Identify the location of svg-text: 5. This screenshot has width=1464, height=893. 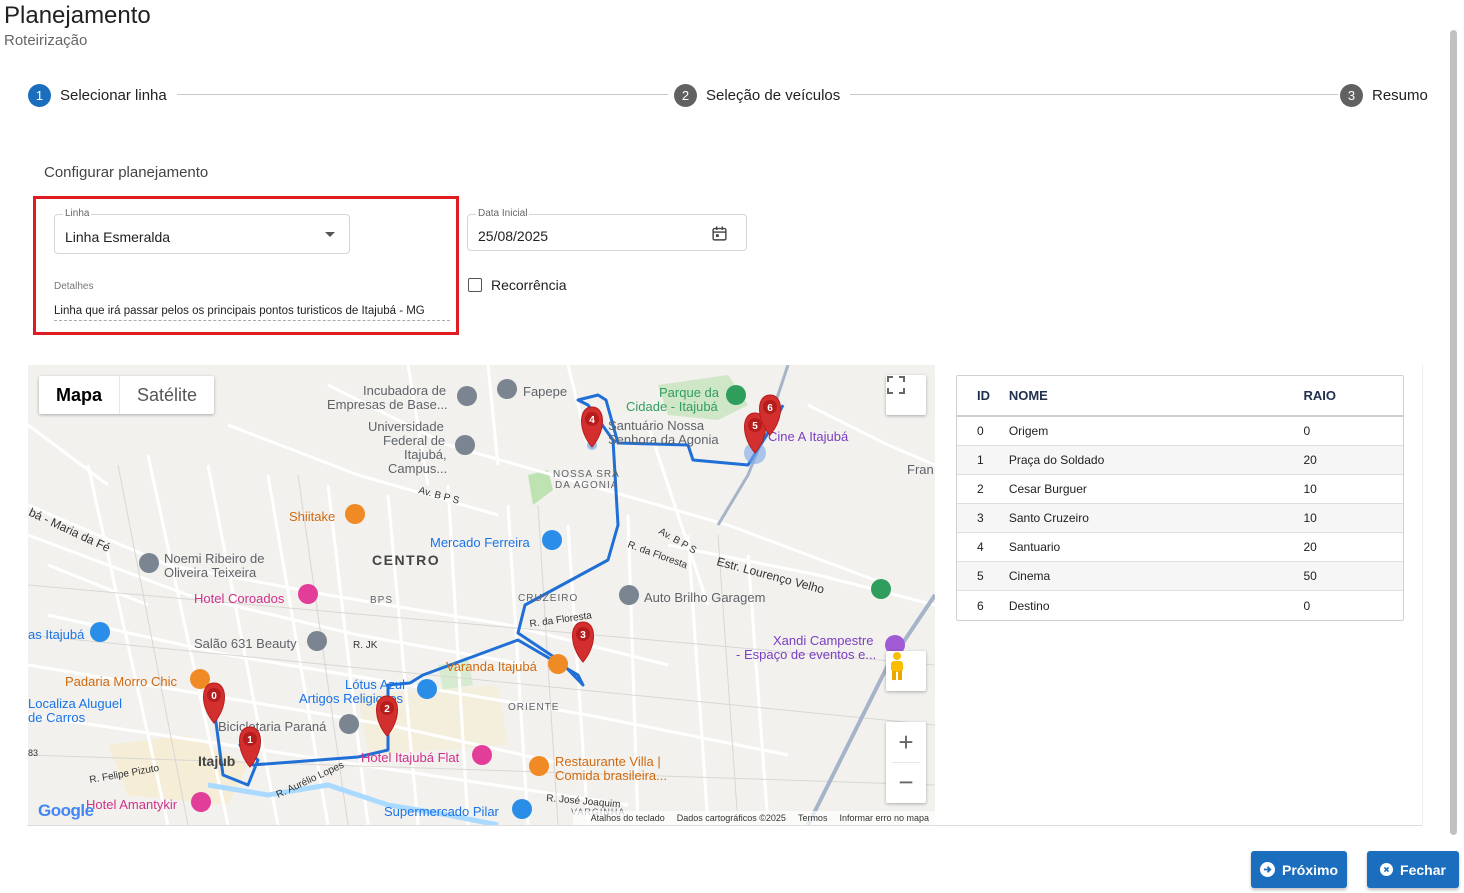
(755, 426).